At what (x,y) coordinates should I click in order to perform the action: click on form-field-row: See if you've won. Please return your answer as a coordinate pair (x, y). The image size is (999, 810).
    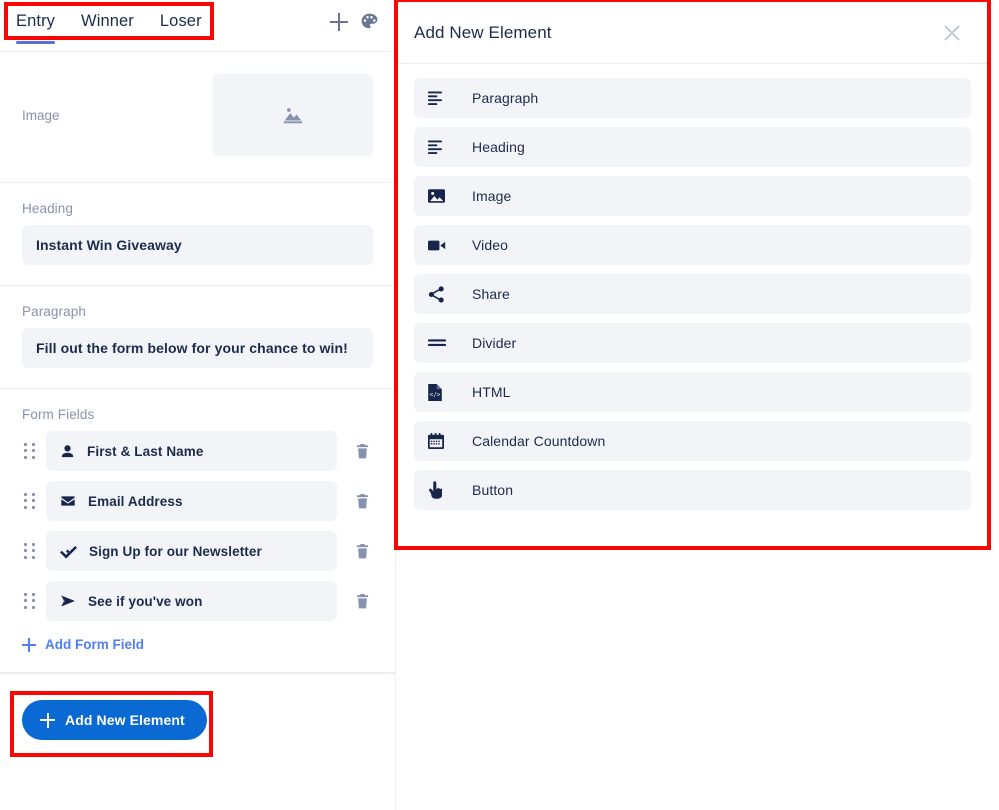
    Looking at the image, I should click on (197, 601).